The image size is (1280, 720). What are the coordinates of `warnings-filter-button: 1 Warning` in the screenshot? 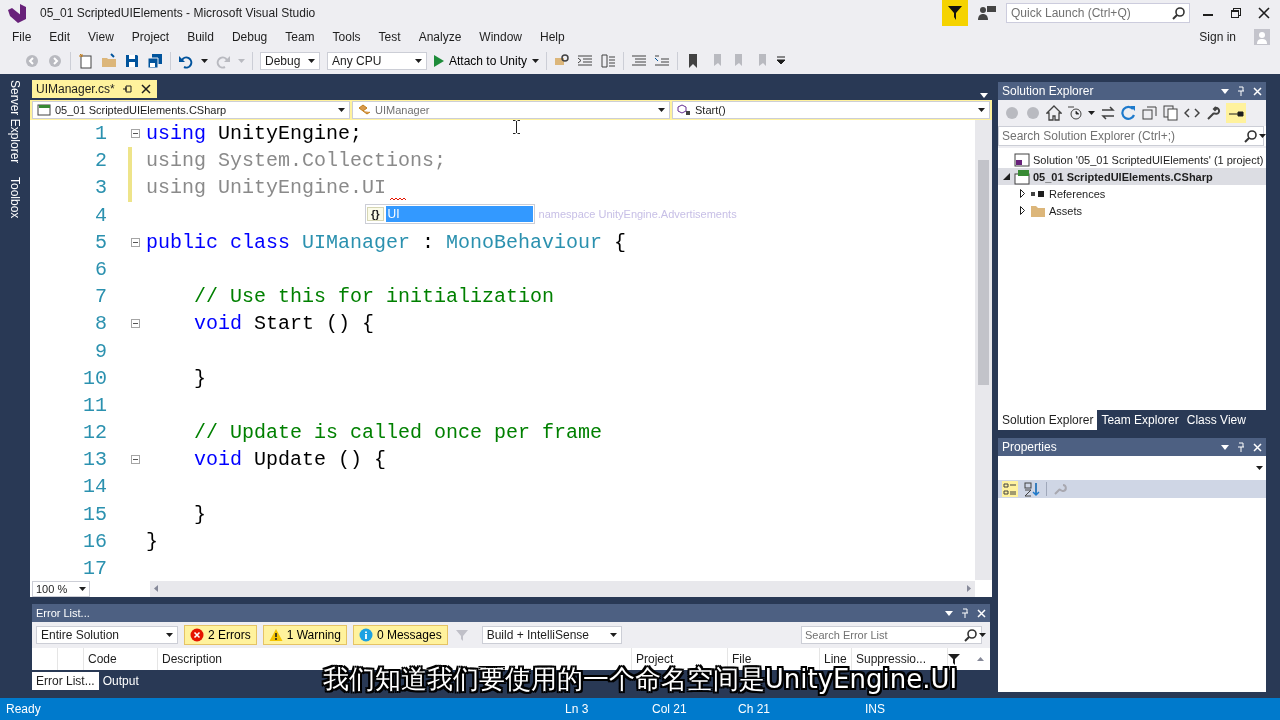 It's located at (304, 635).